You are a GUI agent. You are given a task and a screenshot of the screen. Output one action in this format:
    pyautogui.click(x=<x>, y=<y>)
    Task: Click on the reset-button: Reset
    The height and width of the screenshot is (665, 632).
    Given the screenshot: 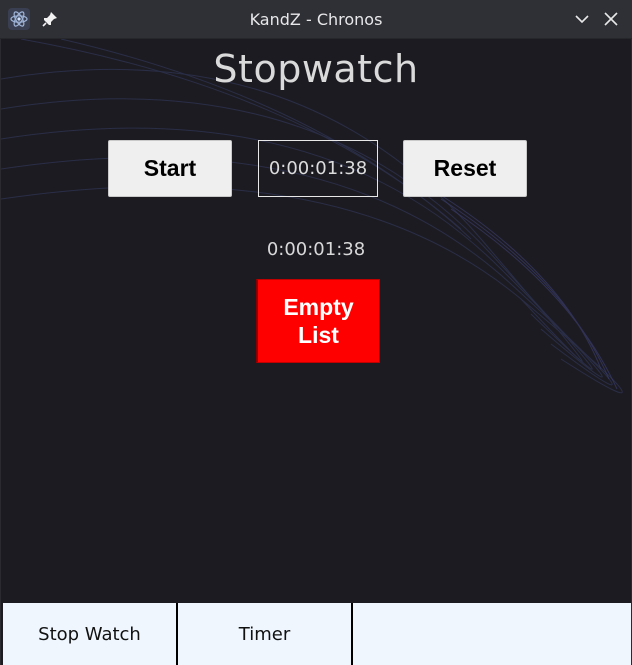 What is the action you would take?
    pyautogui.click(x=465, y=168)
    